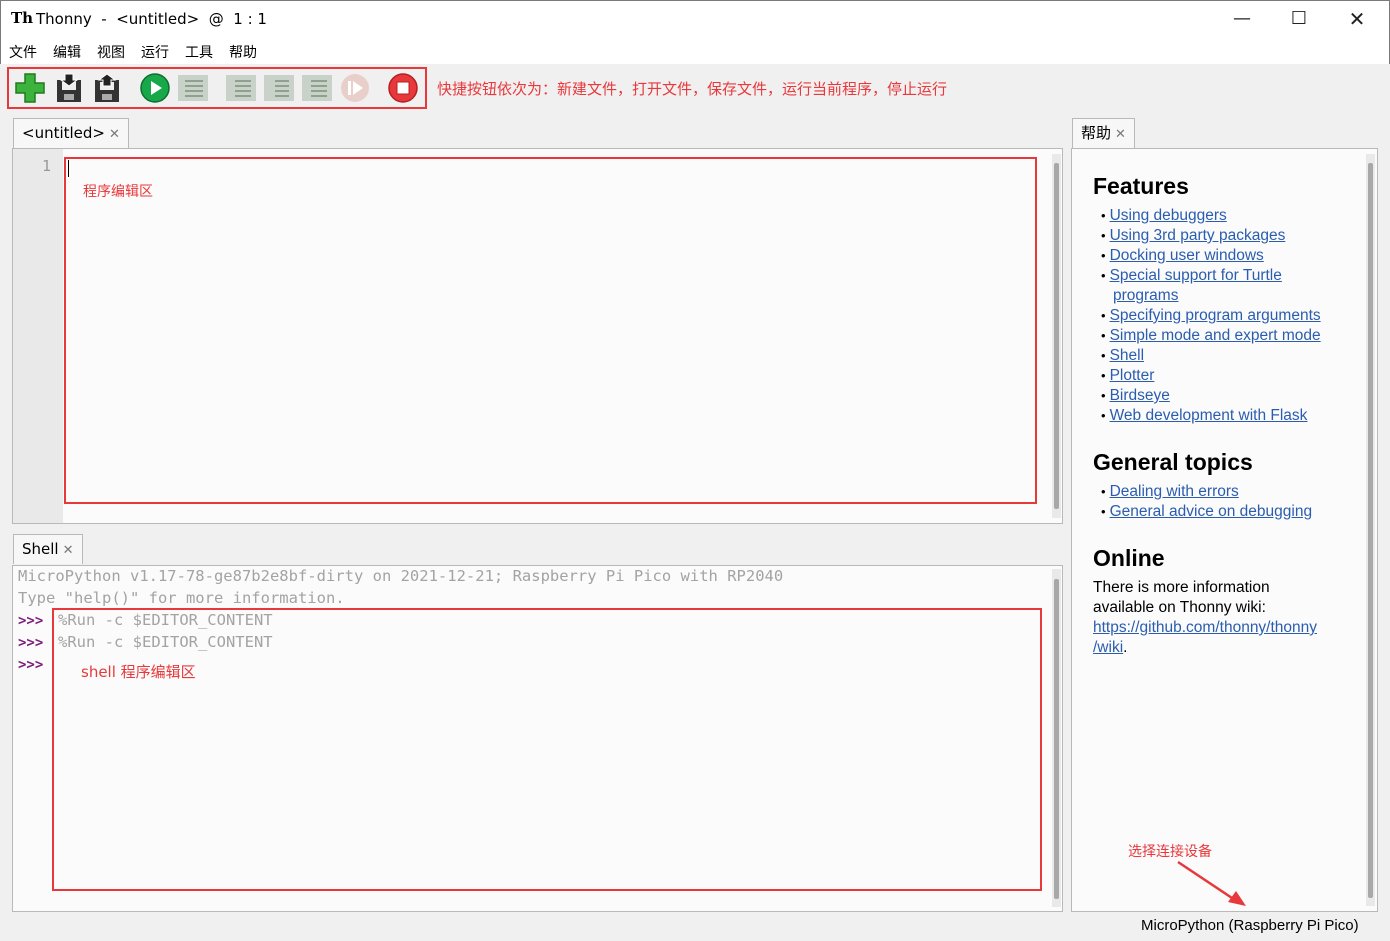 The height and width of the screenshot is (941, 1390). Describe the element at coordinates (217, 88) in the screenshot. I see `toolbar-annotation-box` at that location.